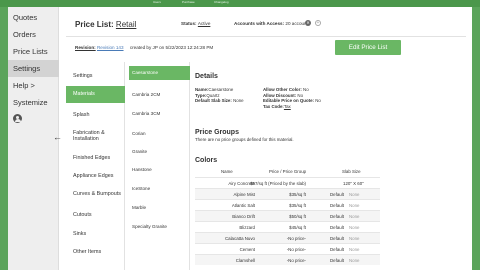 This screenshot has height=270, width=480. Describe the element at coordinates (33, 34) in the screenshot. I see `nav-item-orders: Orders` at that location.